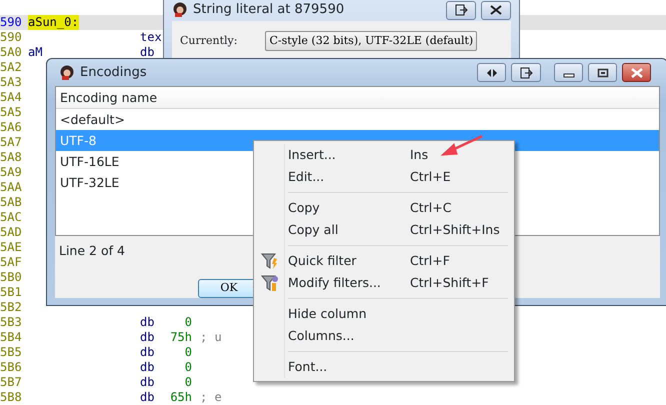 The image size is (666, 405). What do you see at coordinates (90, 182) in the screenshot?
I see `list-item: UTF-32LE` at bounding box center [90, 182].